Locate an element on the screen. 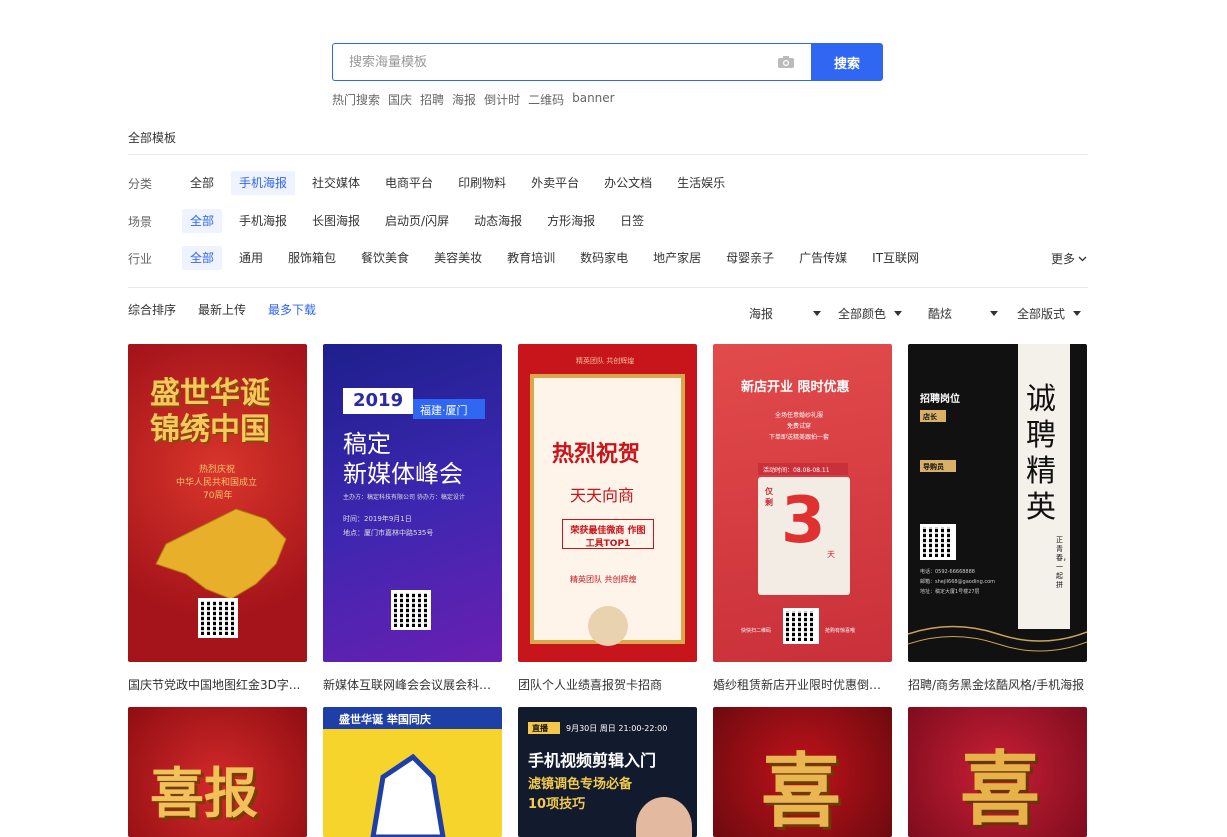 This screenshot has width=1227, height=837. template-caption: 招聘/商务黑金炫酷风格/手机海报 is located at coordinates (997, 684).